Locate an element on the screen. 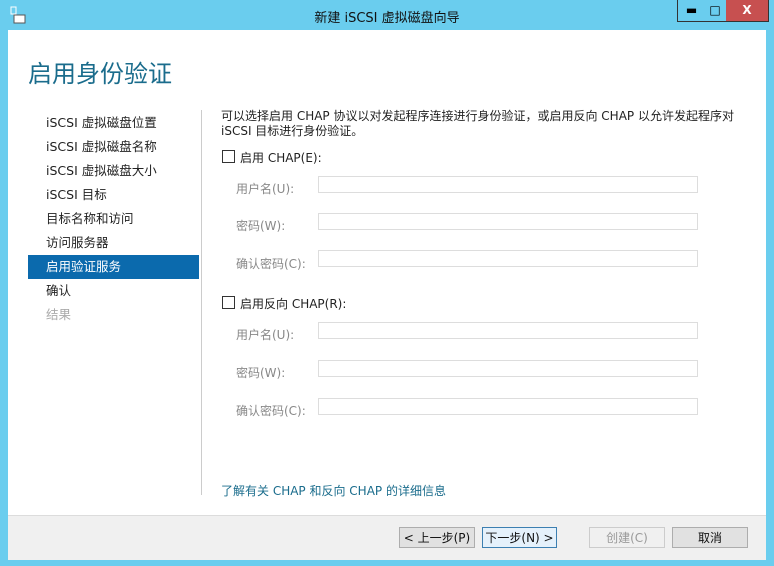 Image resolution: width=774 pixels, height=566 pixels. previous-button: < 上一步(P) is located at coordinates (437, 537).